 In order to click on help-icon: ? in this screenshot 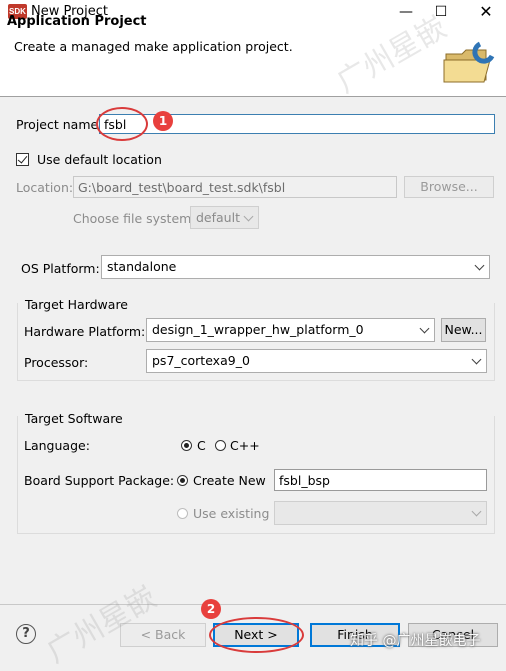, I will do `click(26, 634)`.